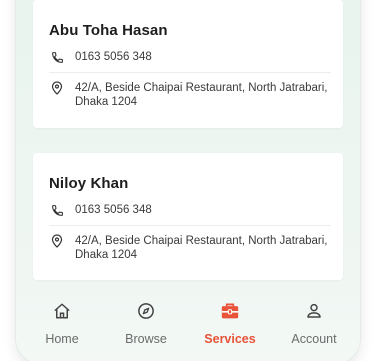 The image size is (376, 361). I want to click on contact-name: Abu Toha Hasan, so click(108, 30).